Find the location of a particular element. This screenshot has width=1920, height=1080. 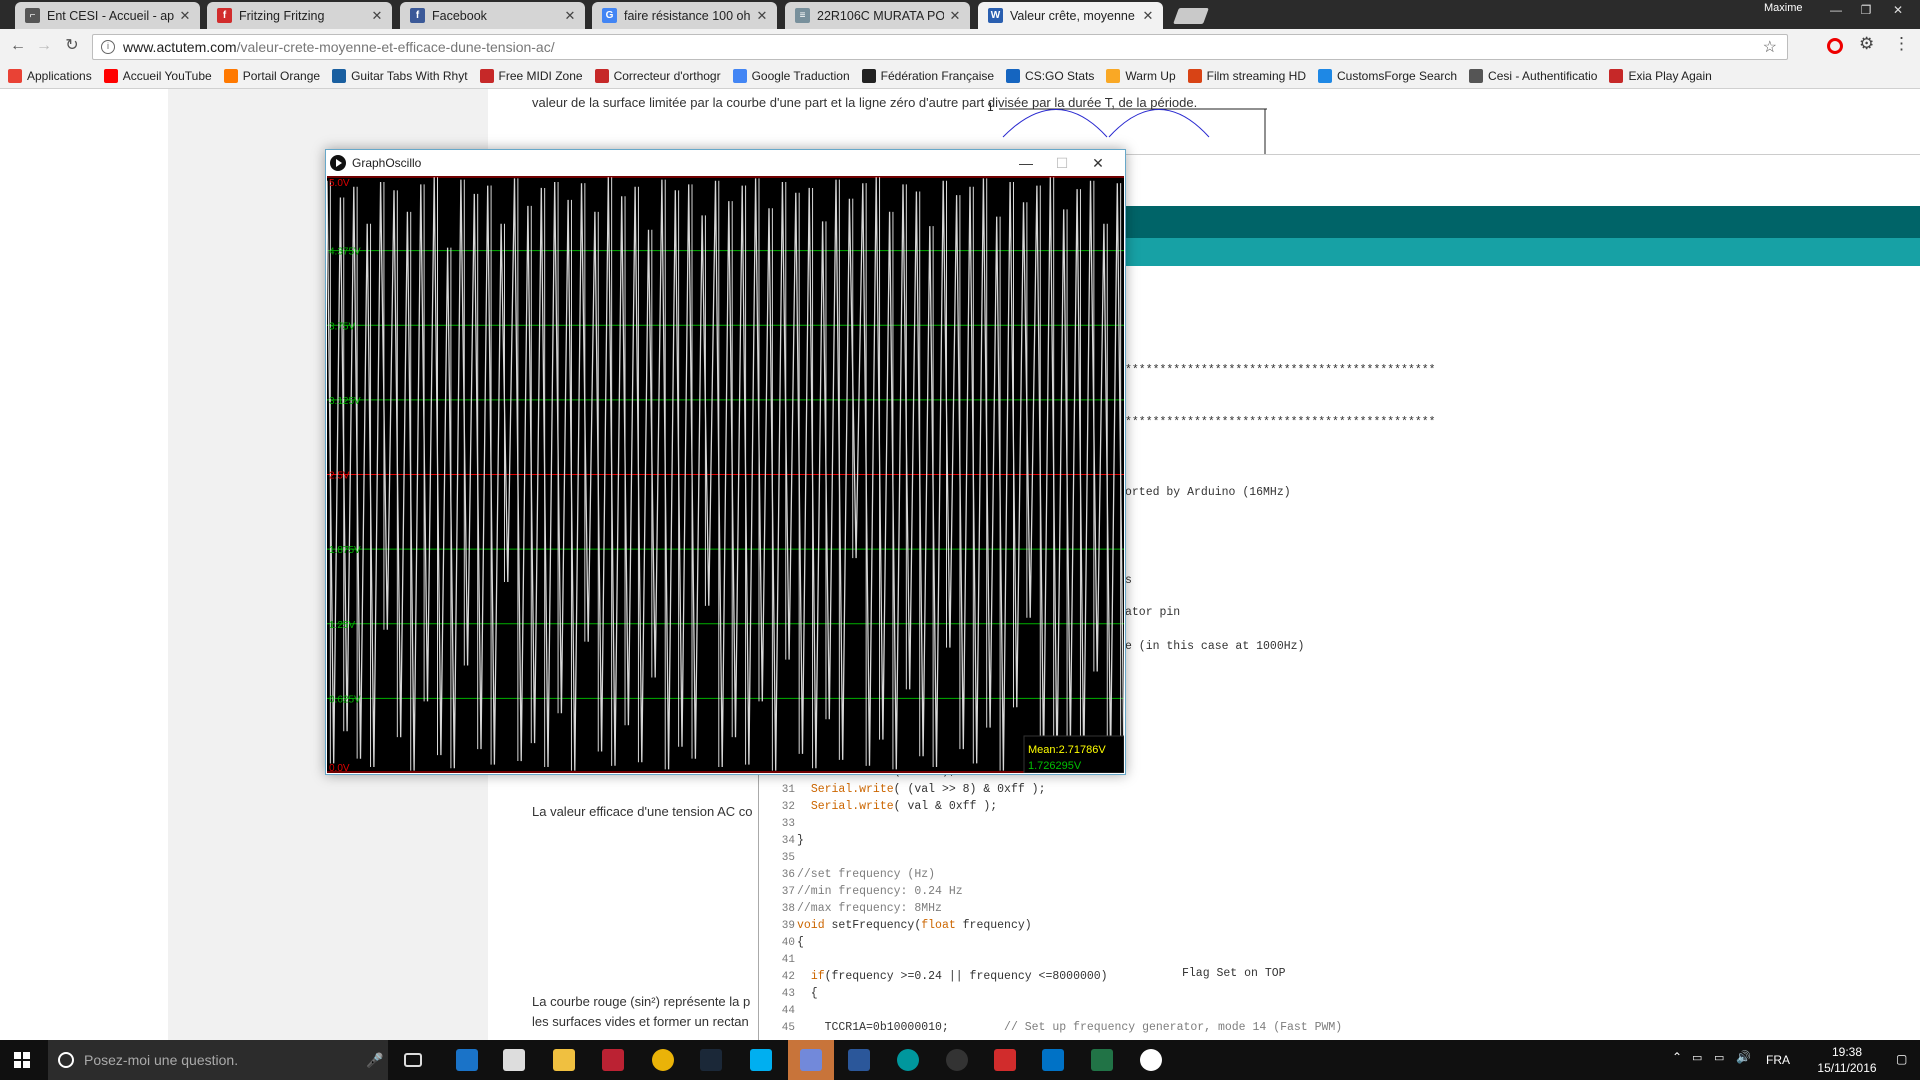

tray-chevron-icon: ⌃ is located at coordinates (1677, 1057).